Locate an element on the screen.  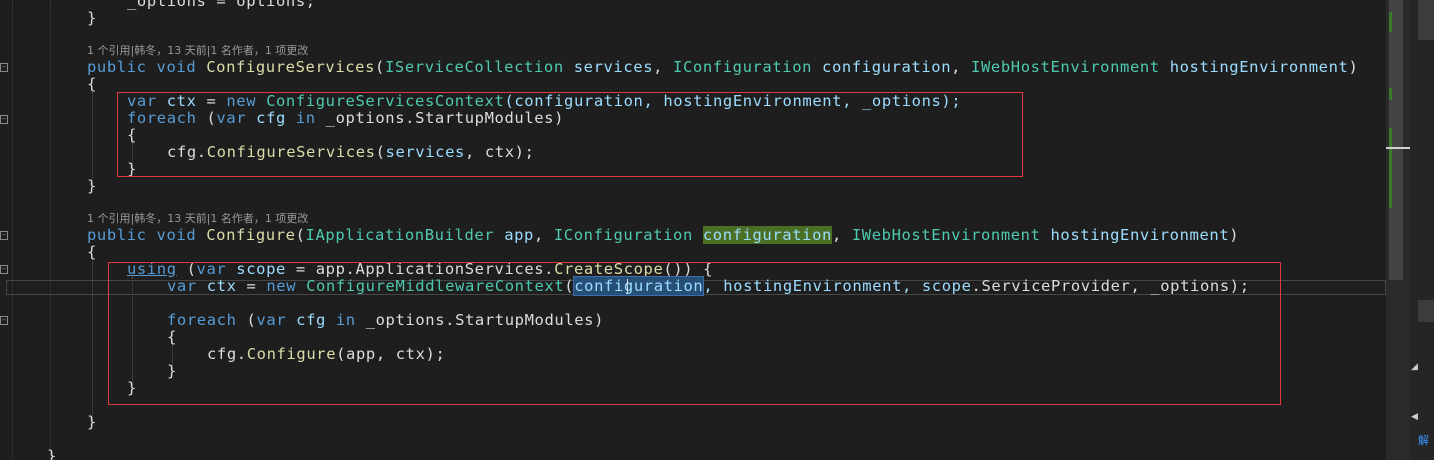
indent-guide is located at coordinates (92, 138).